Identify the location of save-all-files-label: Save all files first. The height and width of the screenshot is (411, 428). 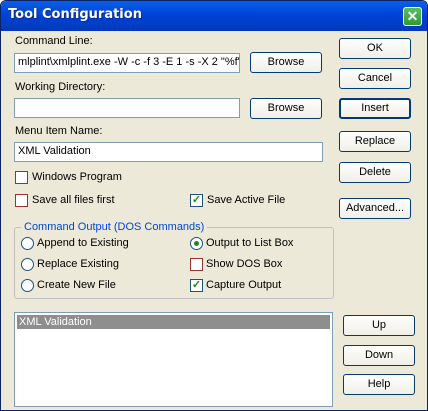
(73, 200).